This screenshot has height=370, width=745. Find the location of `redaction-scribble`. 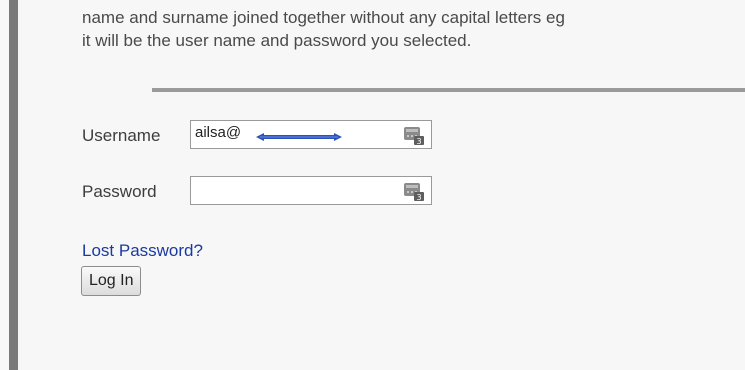

redaction-scribble is located at coordinates (299, 137).